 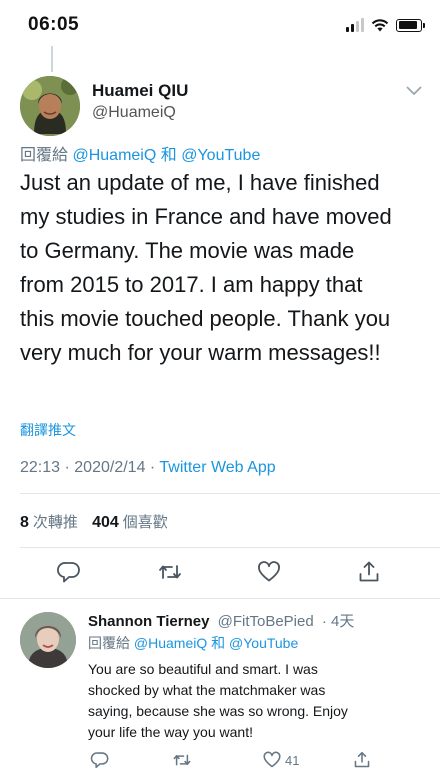 What do you see at coordinates (200, 182) in the screenshot?
I see `tweet-text-line: Just an update of me, I have finished` at bounding box center [200, 182].